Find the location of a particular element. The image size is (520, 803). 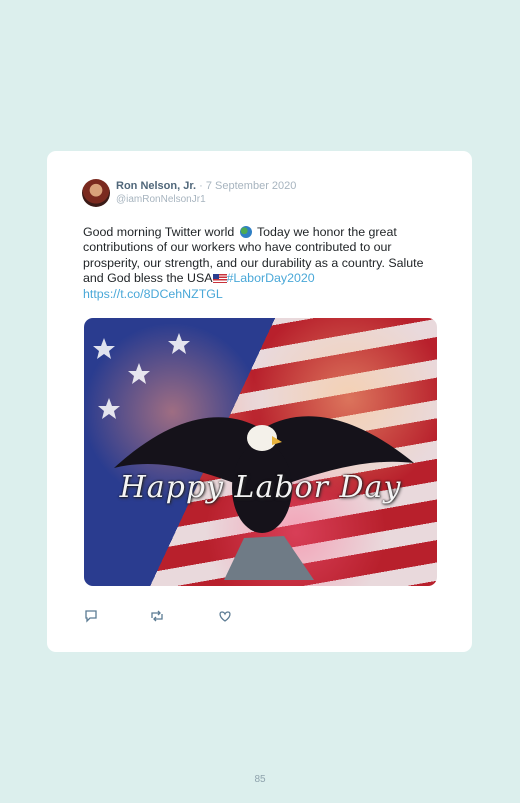

page-number: 85 is located at coordinates (260, 779).